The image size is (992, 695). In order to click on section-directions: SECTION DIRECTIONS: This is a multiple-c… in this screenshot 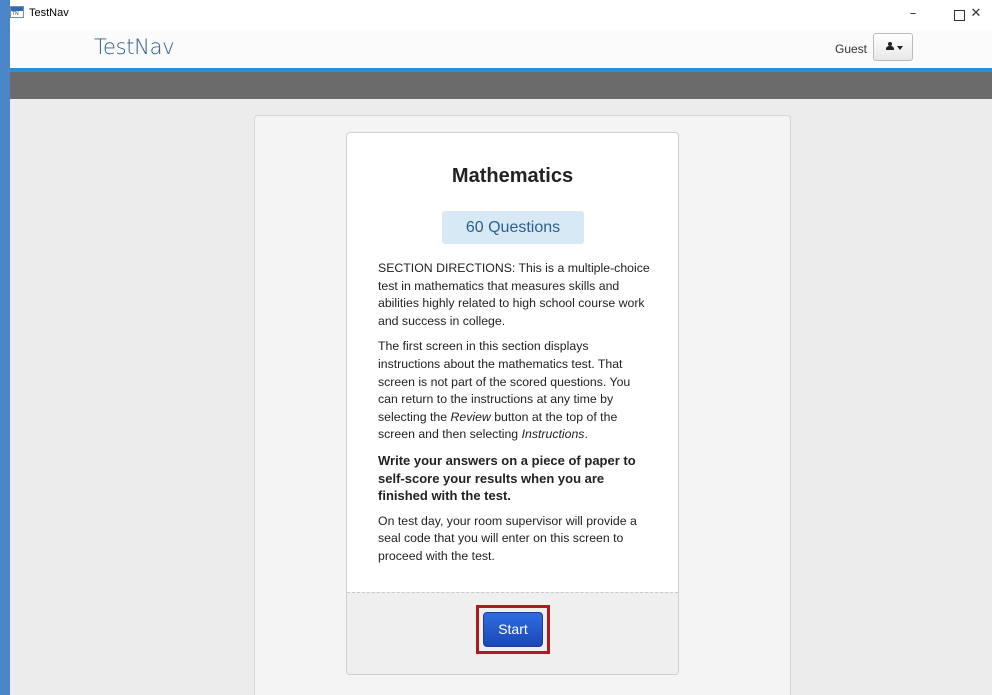, I will do `click(514, 417)`.